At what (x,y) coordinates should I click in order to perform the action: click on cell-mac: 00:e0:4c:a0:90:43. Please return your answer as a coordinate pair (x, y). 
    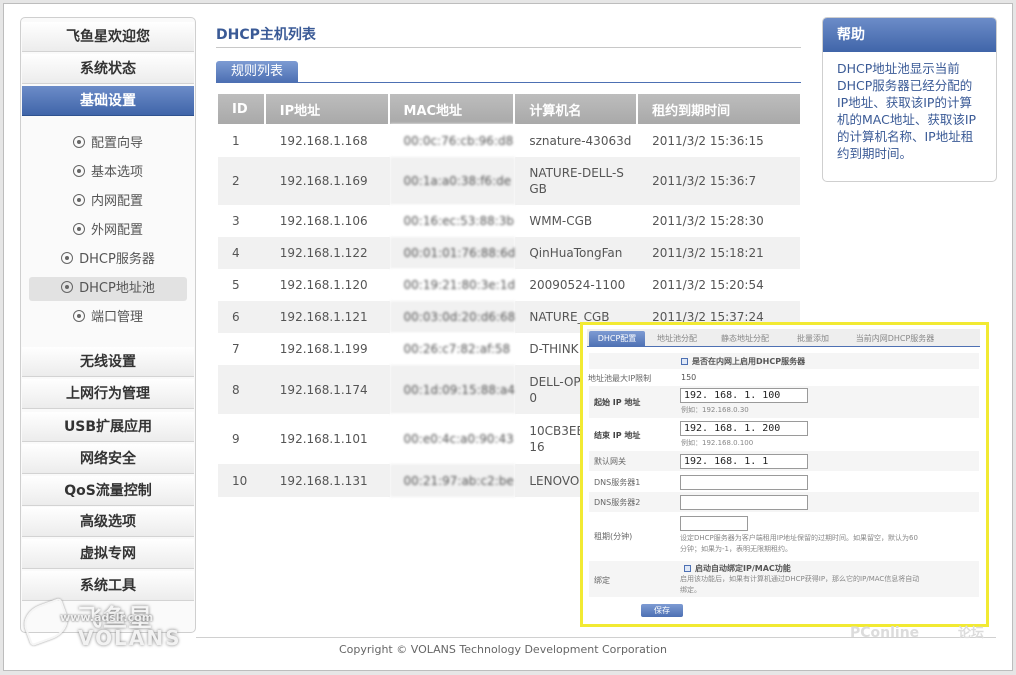
    Looking at the image, I should click on (452, 439).